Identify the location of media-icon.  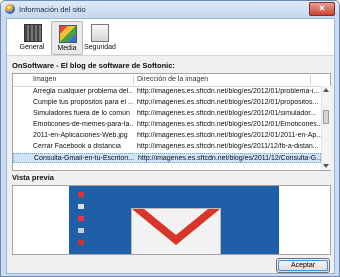
(68, 34).